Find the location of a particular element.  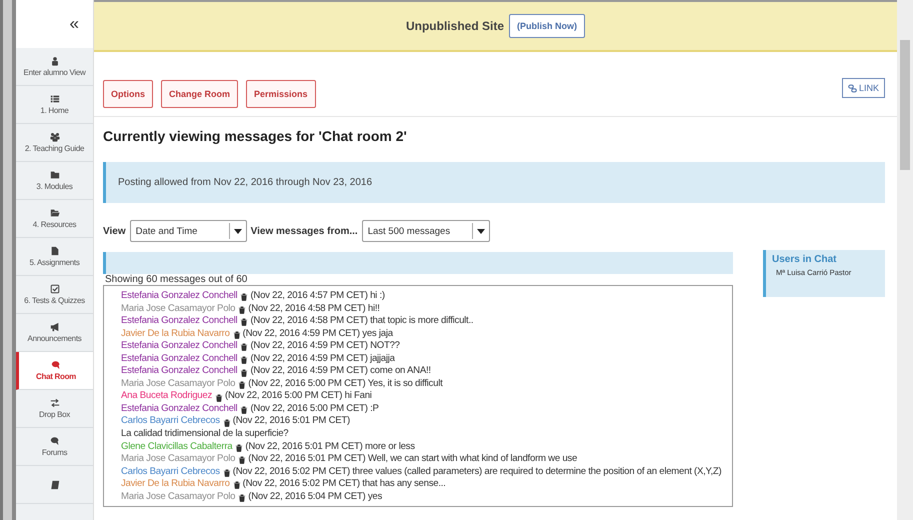

message-text: (Nov 22, 2016 4:59 PM CET) NOT?? is located at coordinates (325, 346).